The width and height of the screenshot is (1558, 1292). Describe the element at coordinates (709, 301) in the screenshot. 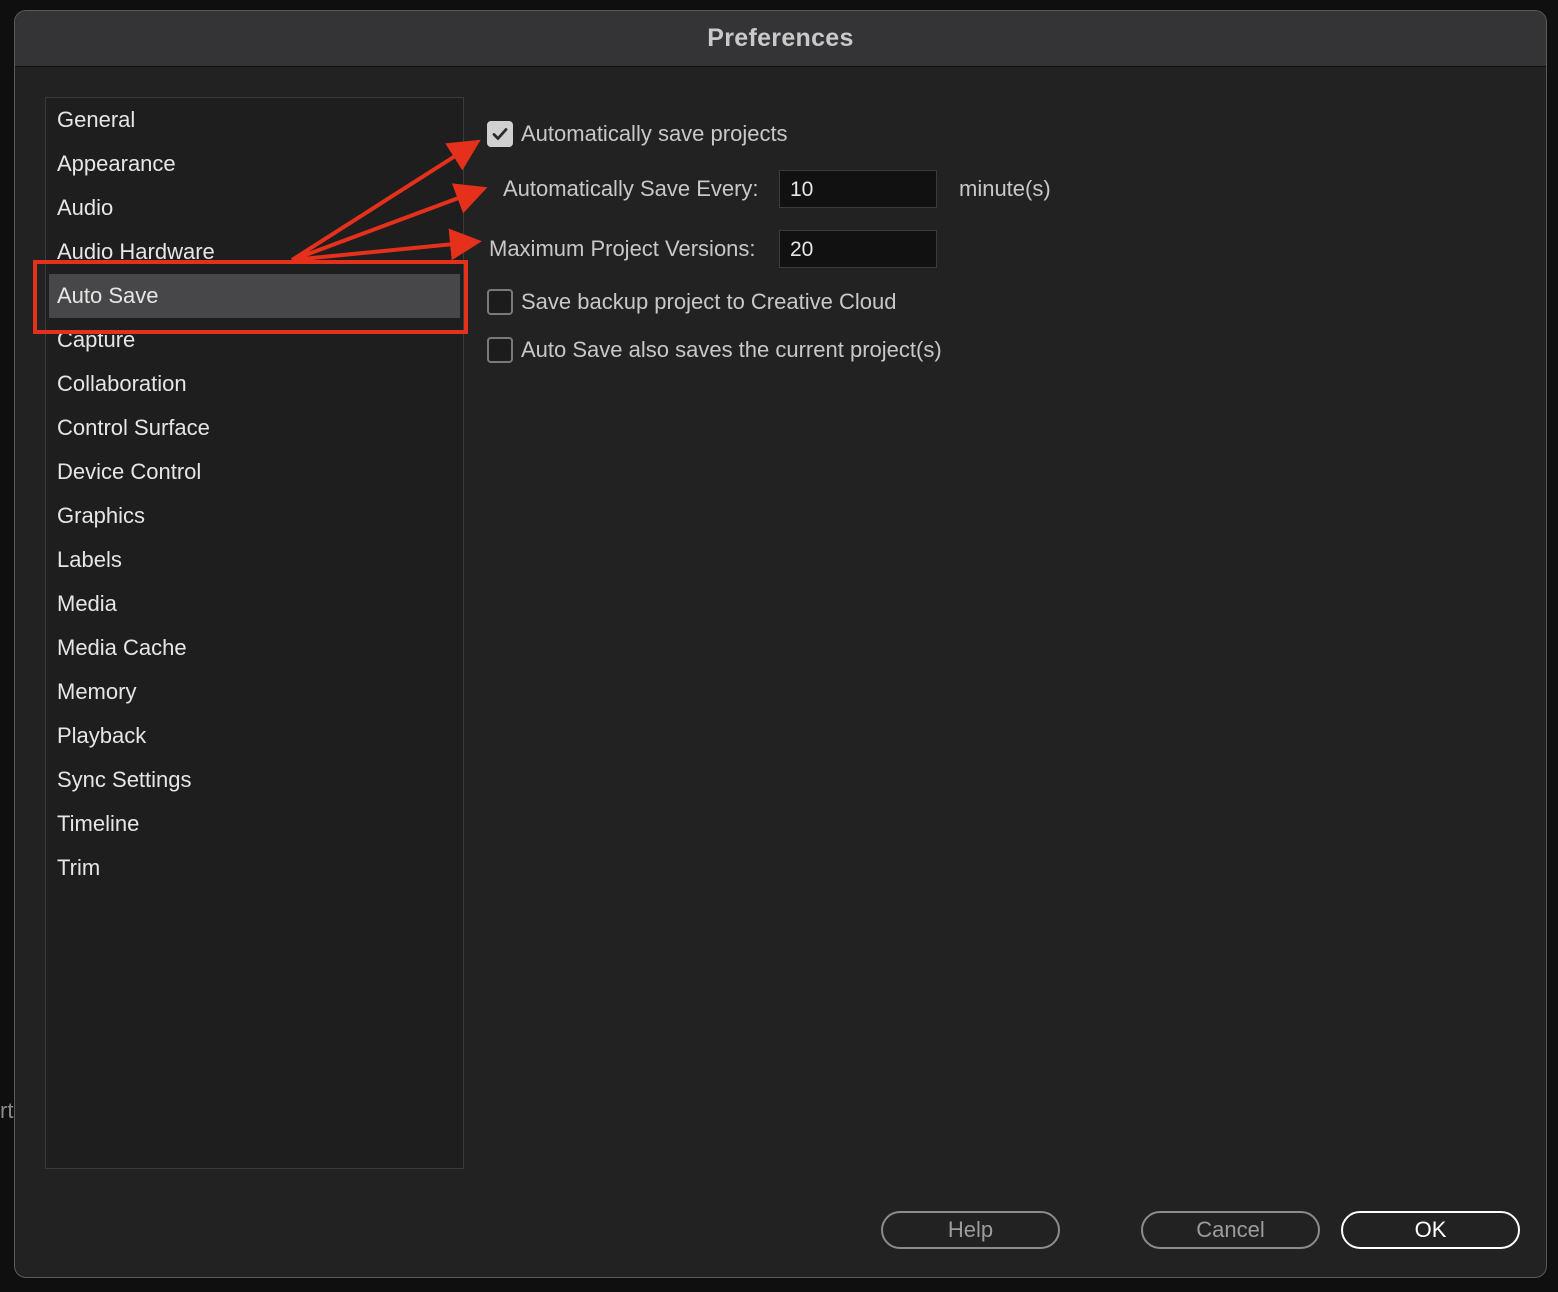

I see `backup-creative-cloud-label: Save backup project to Creative Cloud` at that location.